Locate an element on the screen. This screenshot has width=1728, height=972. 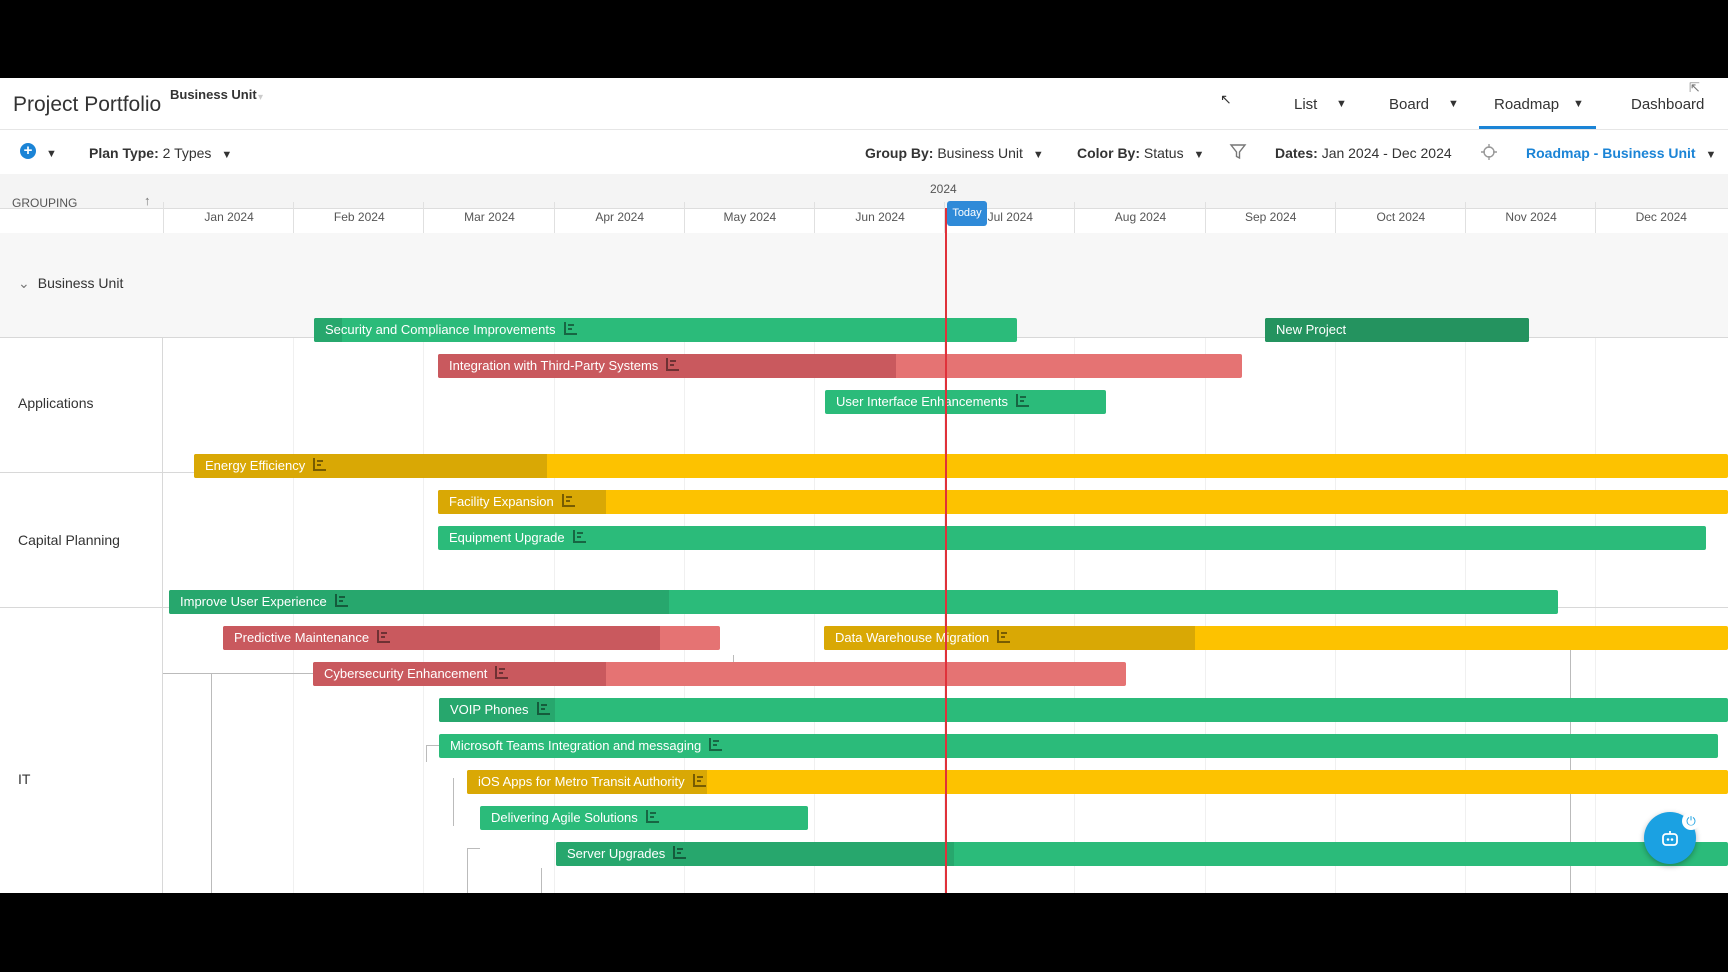
project-bar-label: User Interface Enhancements is located at coordinates (932, 402).